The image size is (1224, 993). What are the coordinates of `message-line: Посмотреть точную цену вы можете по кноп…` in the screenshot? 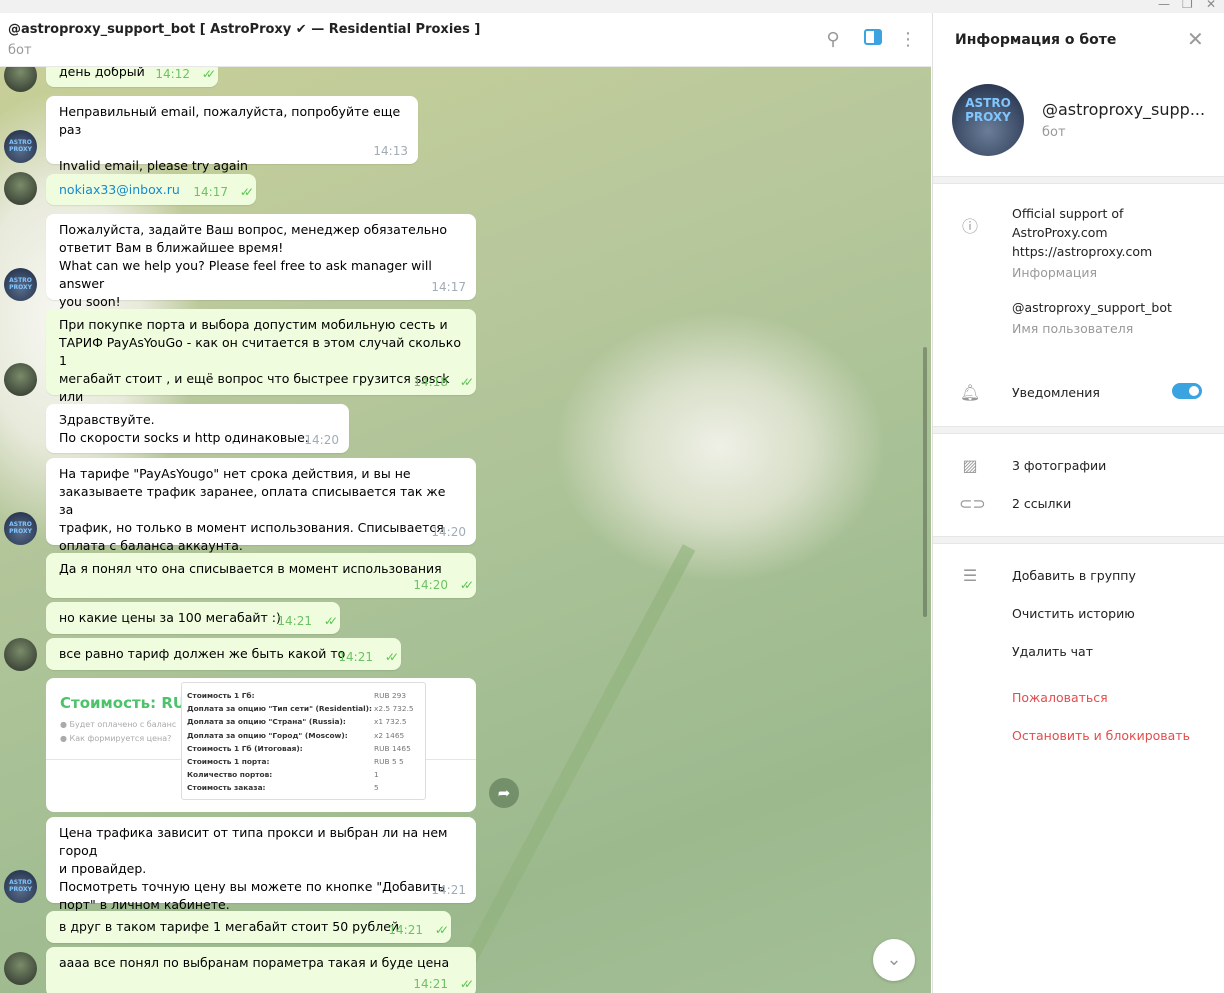 It's located at (252, 886).